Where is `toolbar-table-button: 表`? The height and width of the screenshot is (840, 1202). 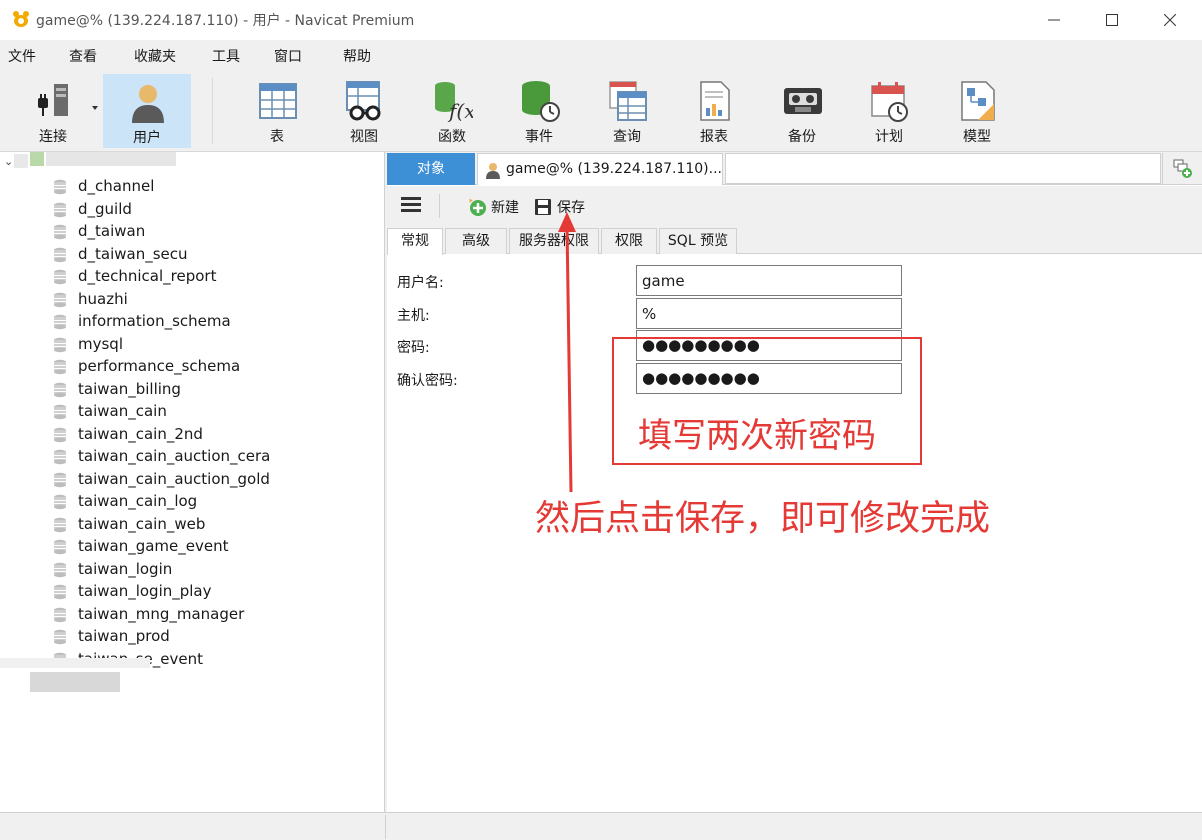 toolbar-table-button: 表 is located at coordinates (277, 111).